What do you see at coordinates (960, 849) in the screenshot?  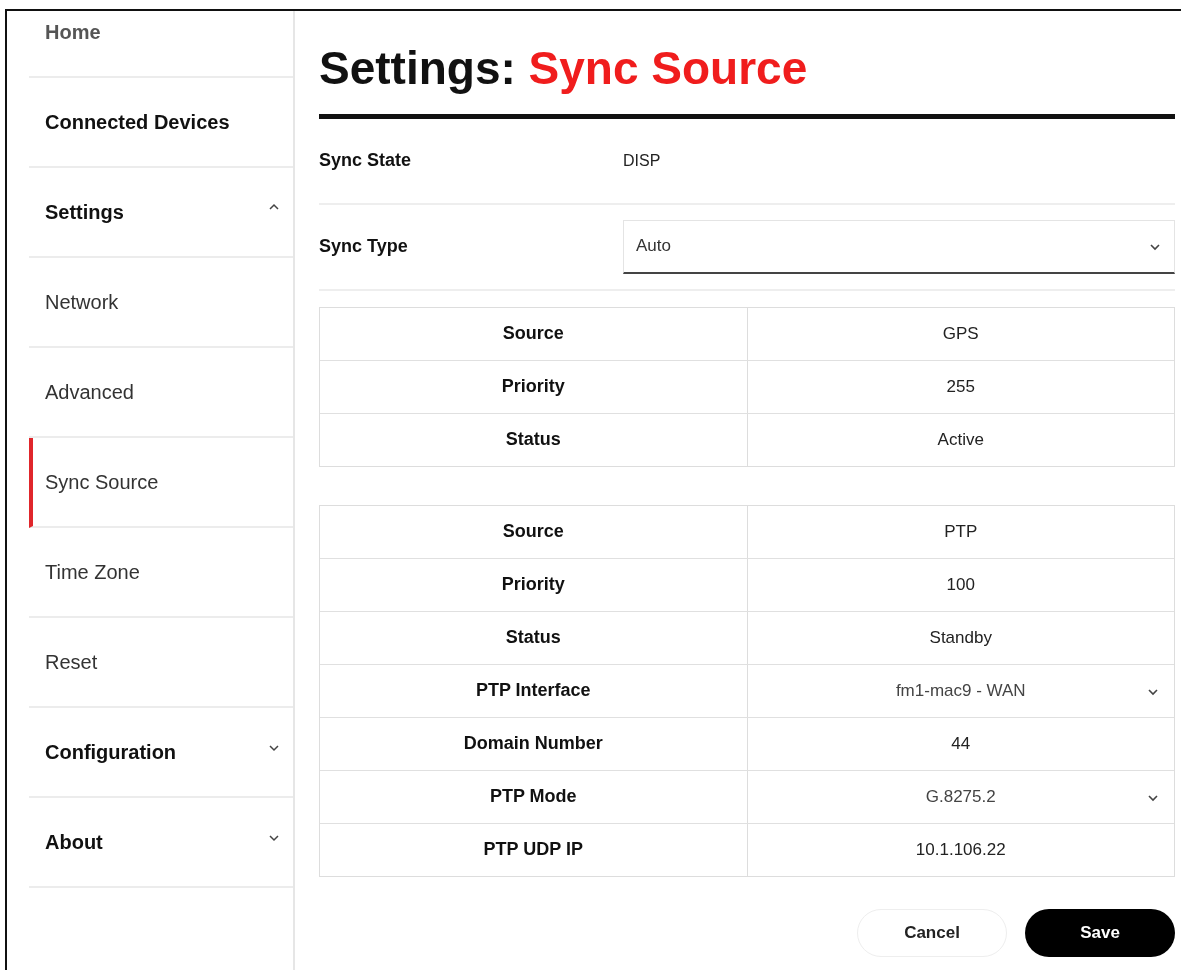 I see `table-cell-text: 10.1.106.22` at bounding box center [960, 849].